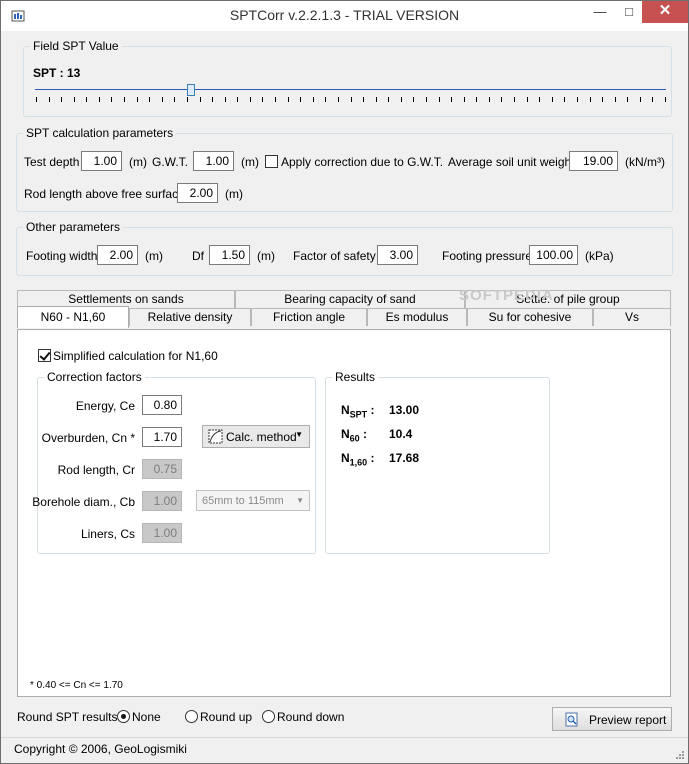 This screenshot has height=764, width=689. Describe the element at coordinates (397, 255) in the screenshot. I see `fos-input: 3.00` at that location.